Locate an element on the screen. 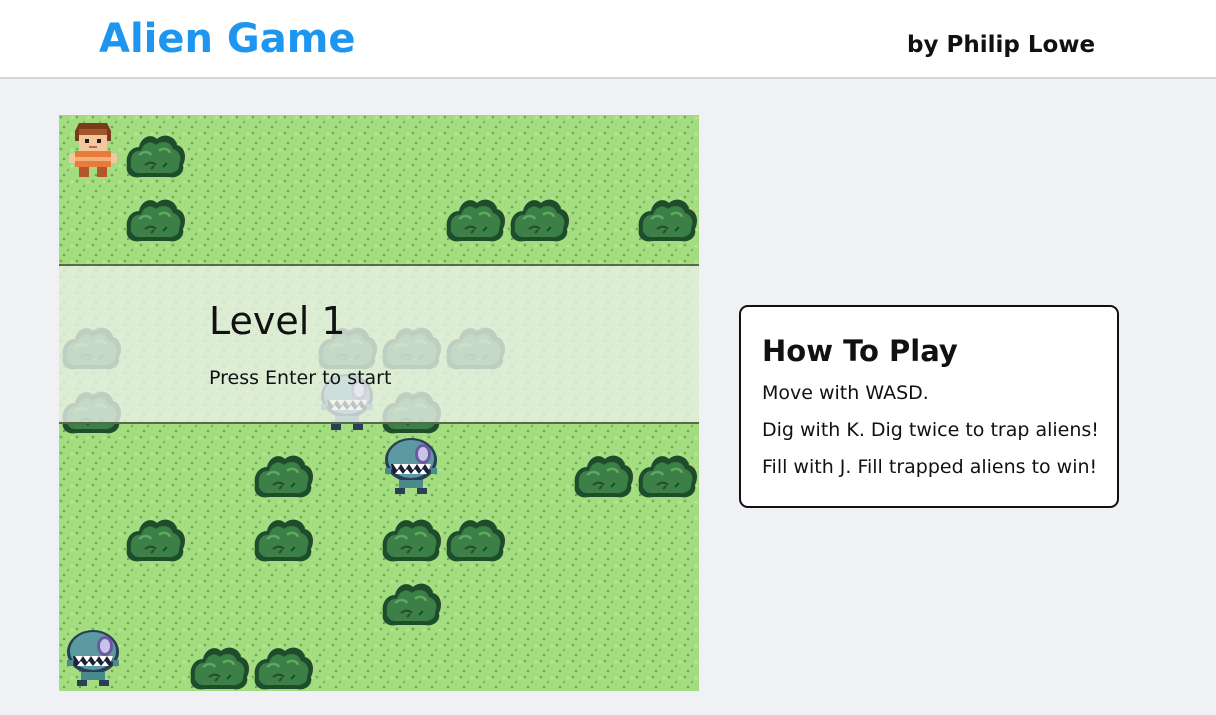 This screenshot has width=1216, height=715. level-start-overlay: Level 1 Press Enter to start is located at coordinates (379, 344).